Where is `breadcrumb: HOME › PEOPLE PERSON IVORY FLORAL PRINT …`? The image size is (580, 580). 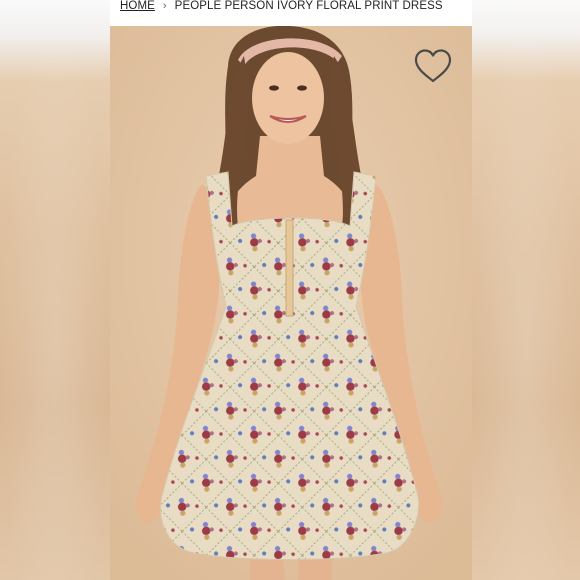
breadcrumb: HOME › PEOPLE PERSON IVORY FLORAL PRINT … is located at coordinates (291, 13).